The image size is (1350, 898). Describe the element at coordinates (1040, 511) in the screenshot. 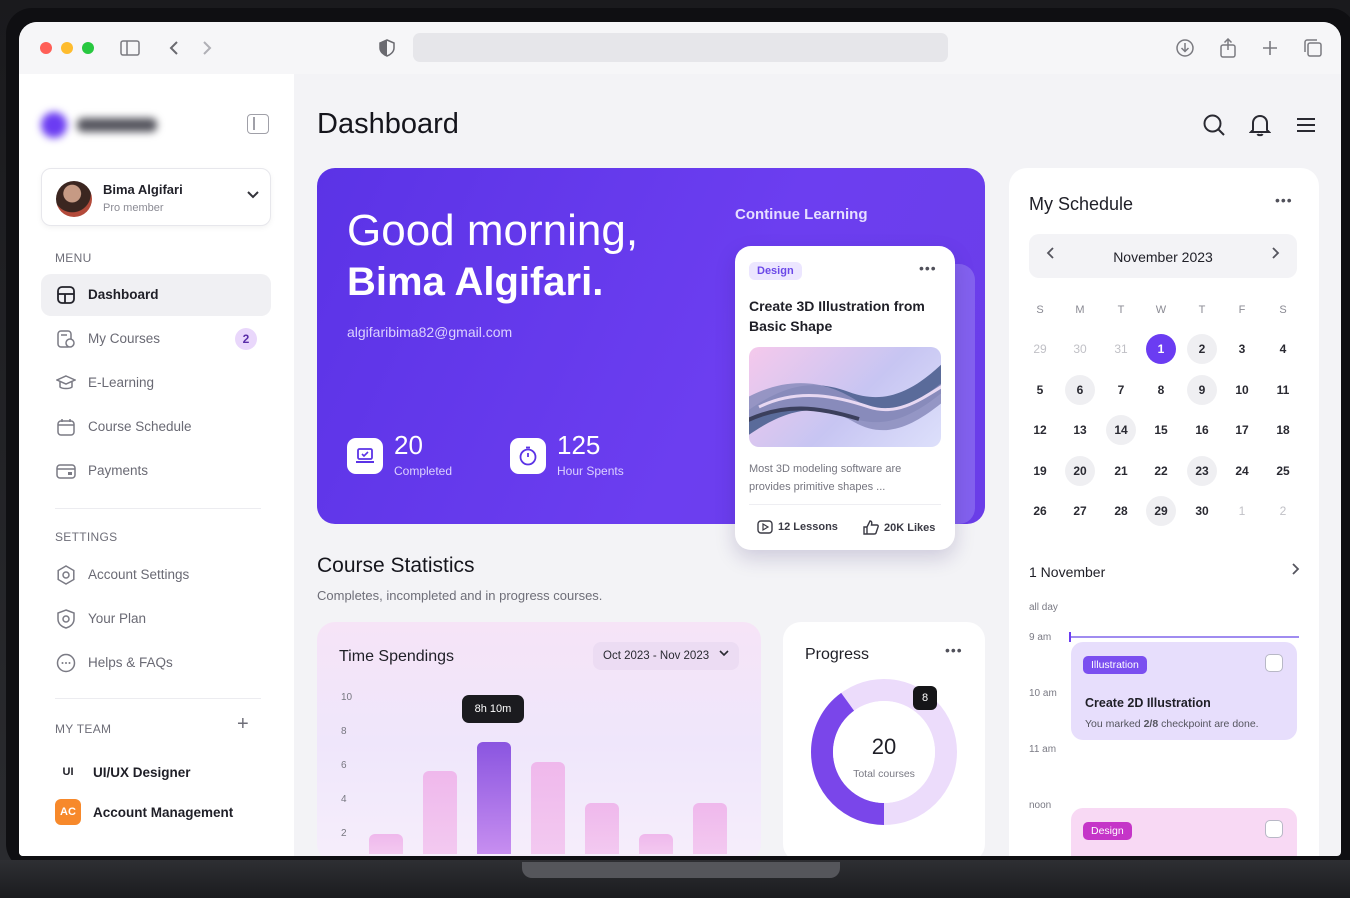

I see `calendar-day: 26` at that location.